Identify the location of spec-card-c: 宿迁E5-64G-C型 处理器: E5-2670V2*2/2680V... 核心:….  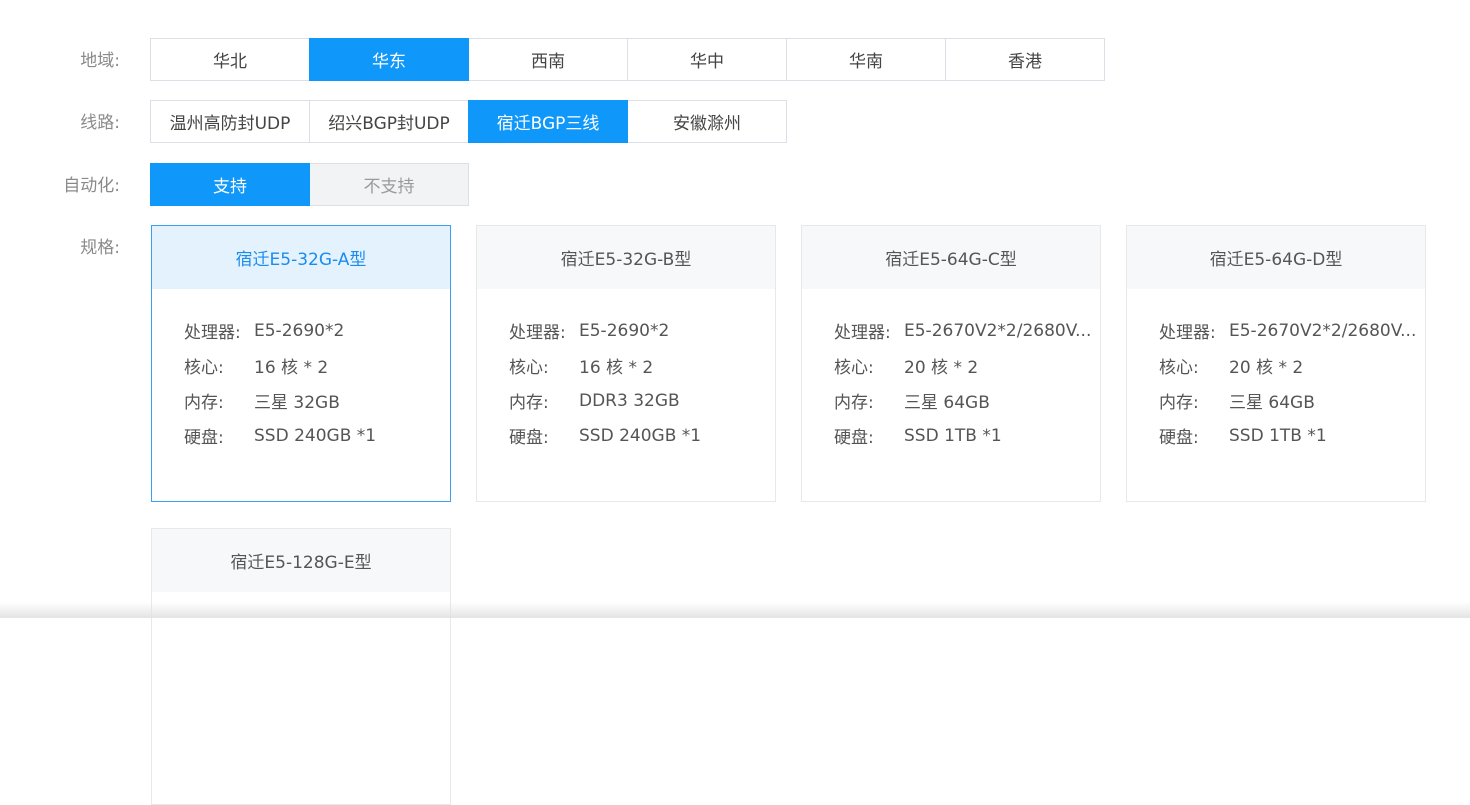
(951, 363).